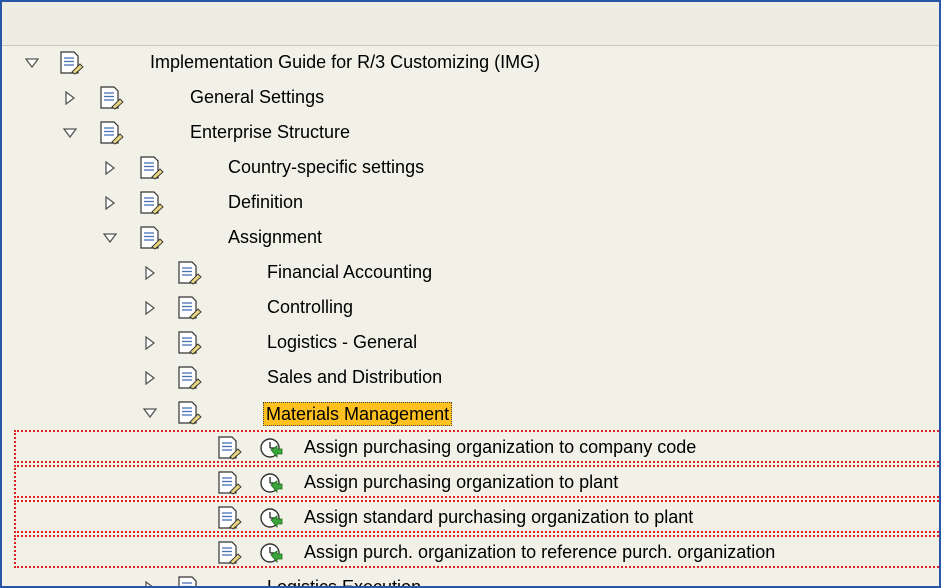 This screenshot has height=588, width=941. What do you see at coordinates (310, 307) in the screenshot?
I see `tree-node-label: Controlling` at bounding box center [310, 307].